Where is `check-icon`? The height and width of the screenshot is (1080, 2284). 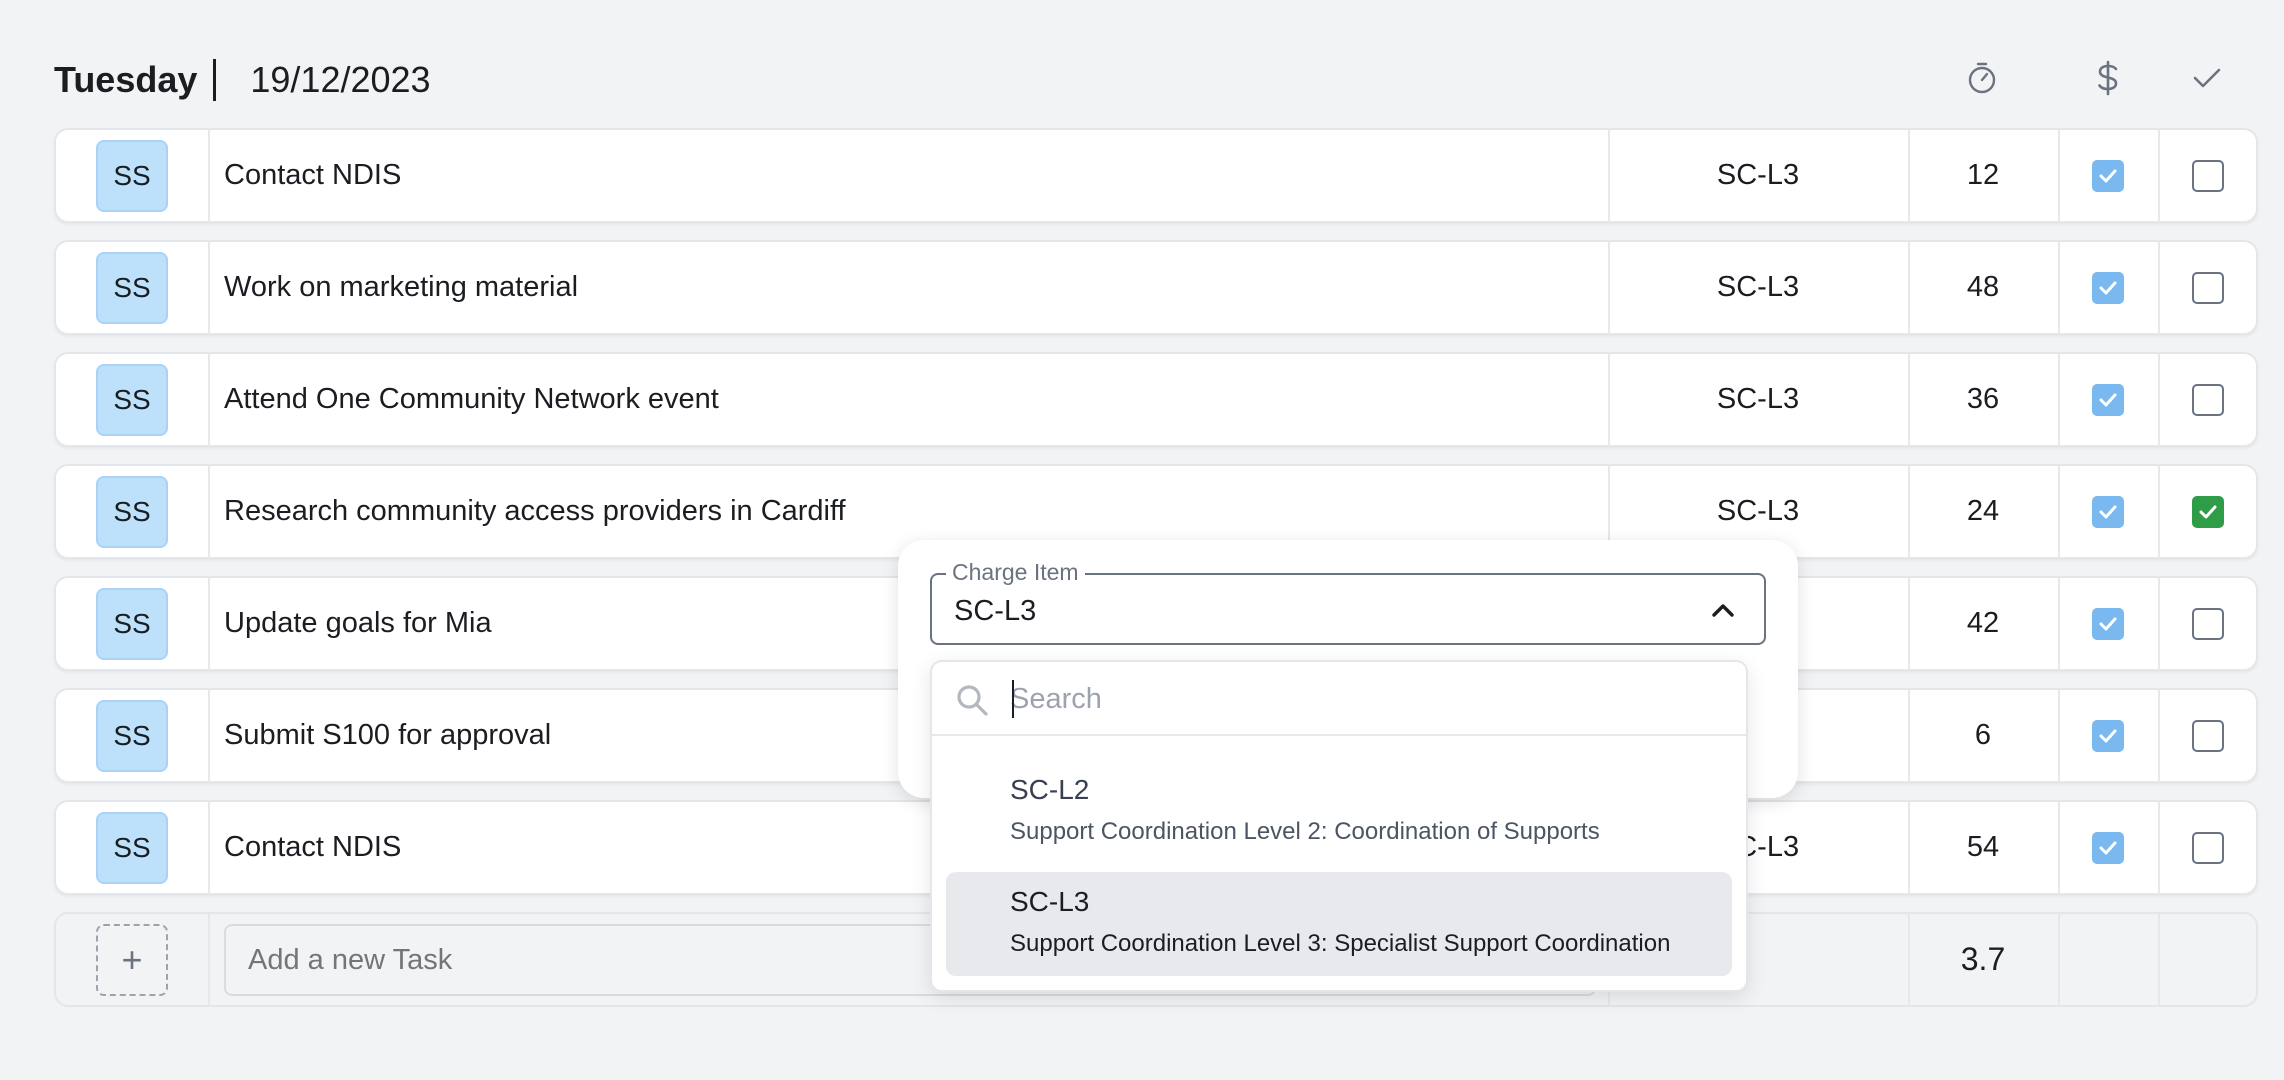
check-icon is located at coordinates (2207, 78).